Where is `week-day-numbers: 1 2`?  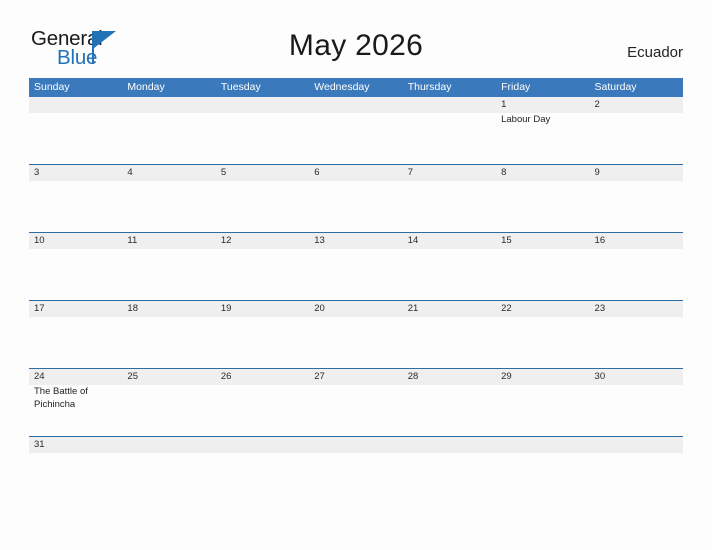 week-day-numbers: 1 2 is located at coordinates (356, 105).